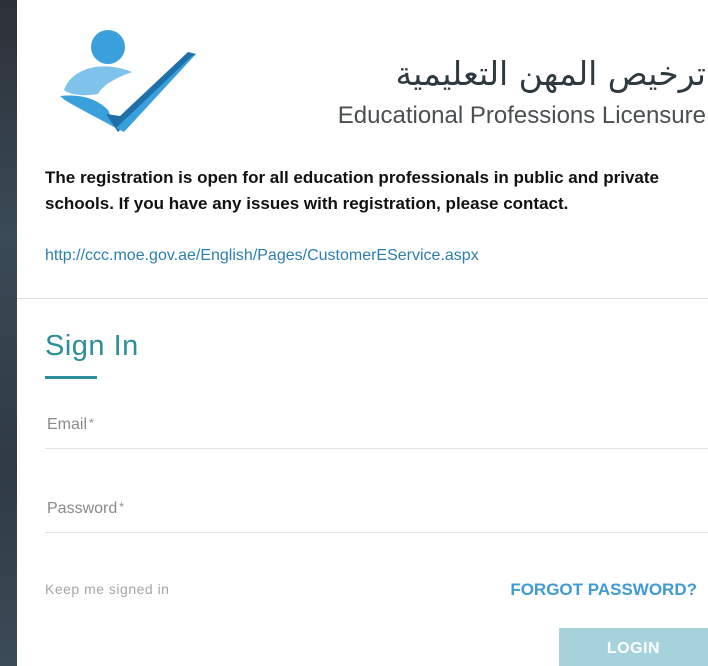  I want to click on brand-arabic-name: ترخيص المهن التعليمية, so click(550, 73).